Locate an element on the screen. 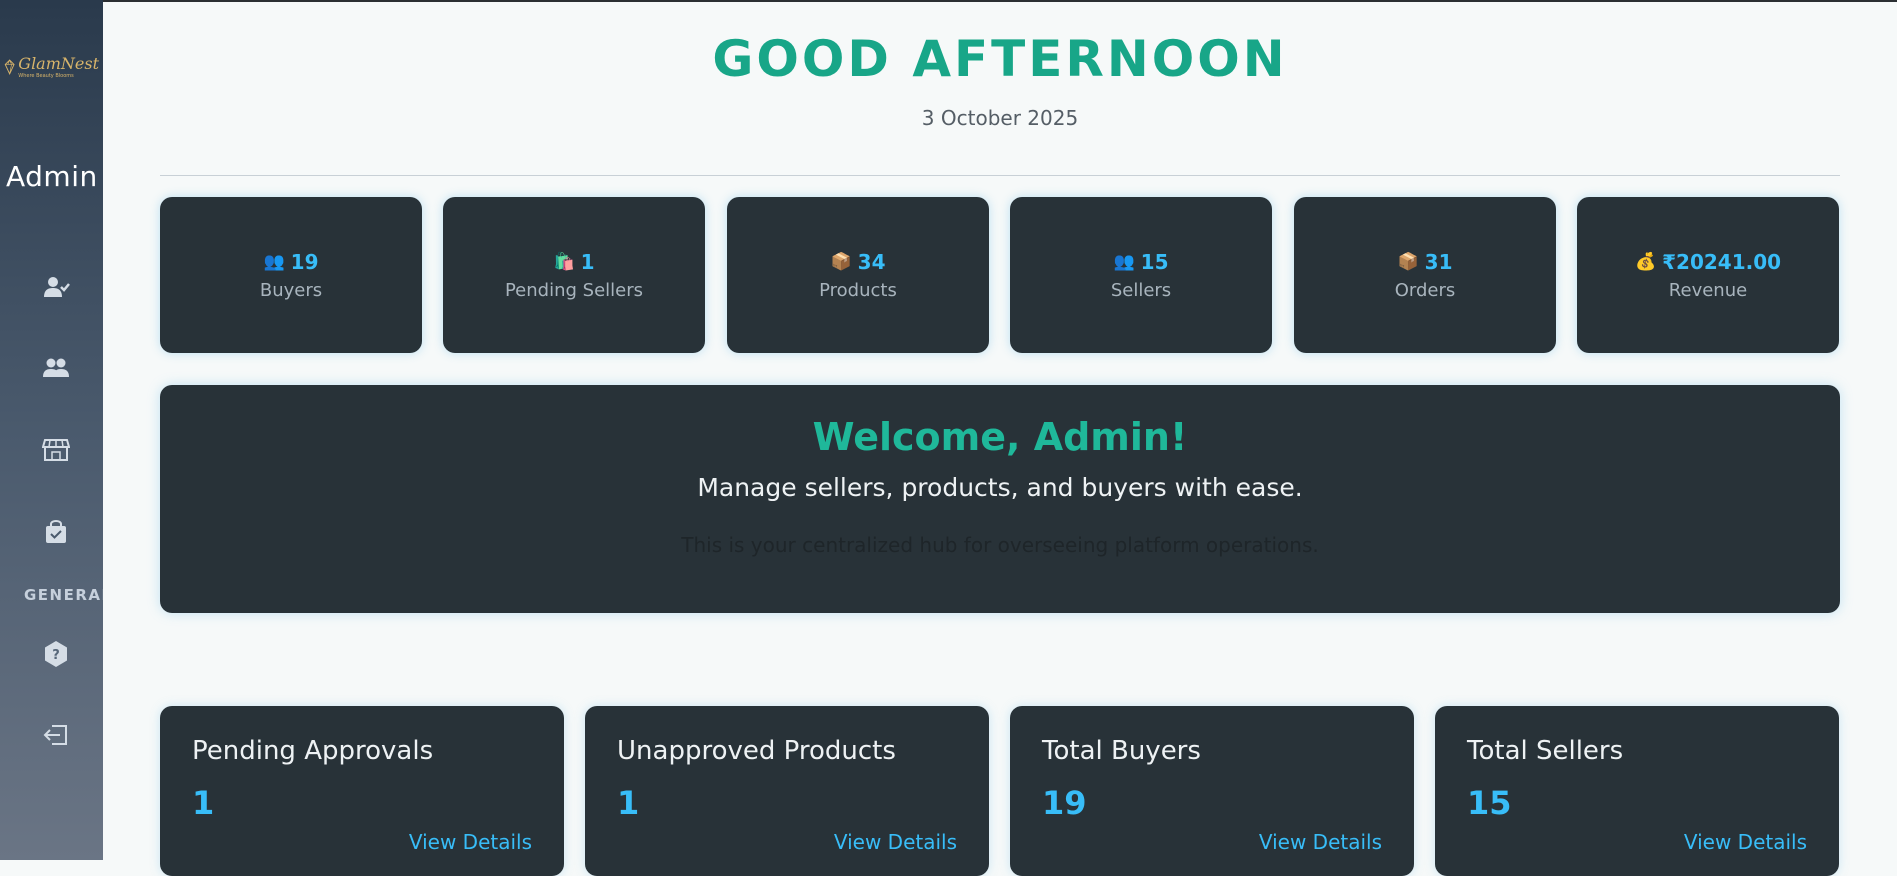 The image size is (1897, 876). card-title: Total Sellers is located at coordinates (1545, 751).